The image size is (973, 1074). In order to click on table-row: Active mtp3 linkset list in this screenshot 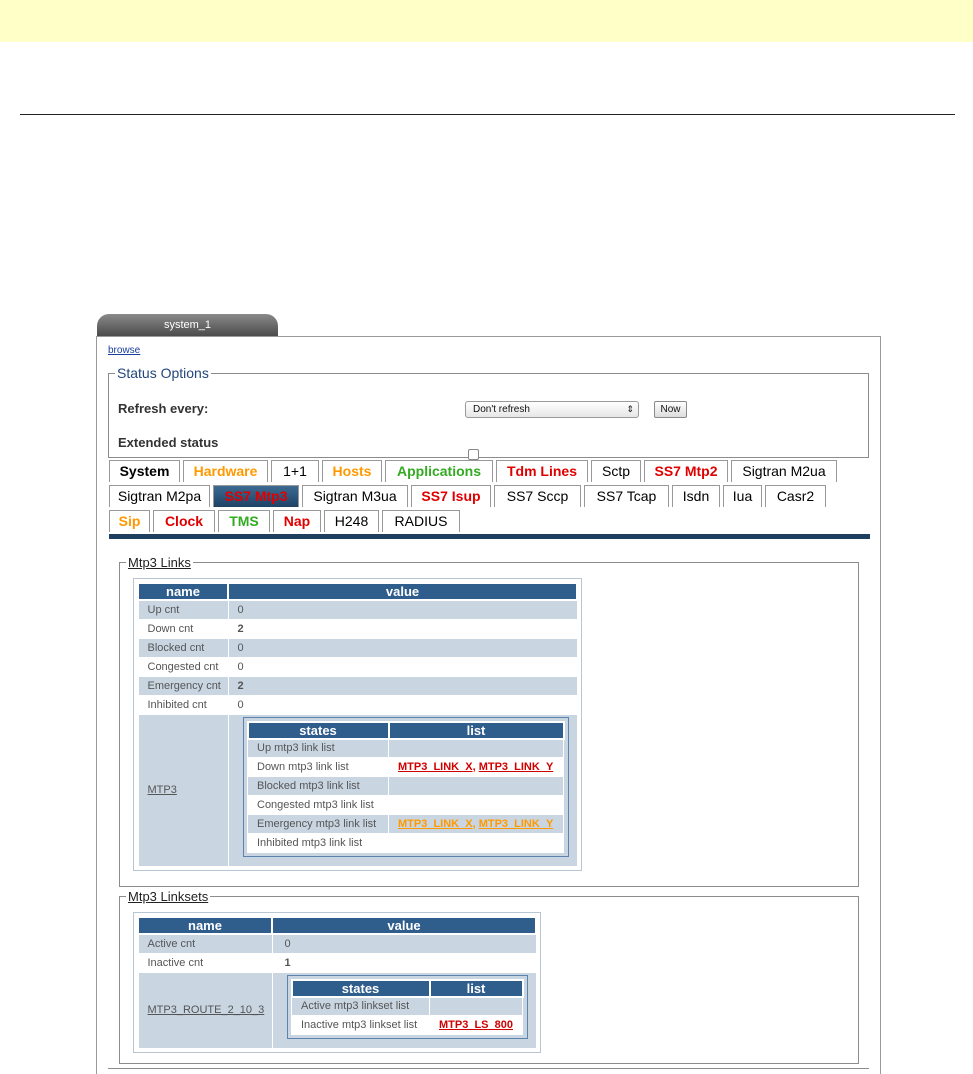, I will do `click(407, 1006)`.